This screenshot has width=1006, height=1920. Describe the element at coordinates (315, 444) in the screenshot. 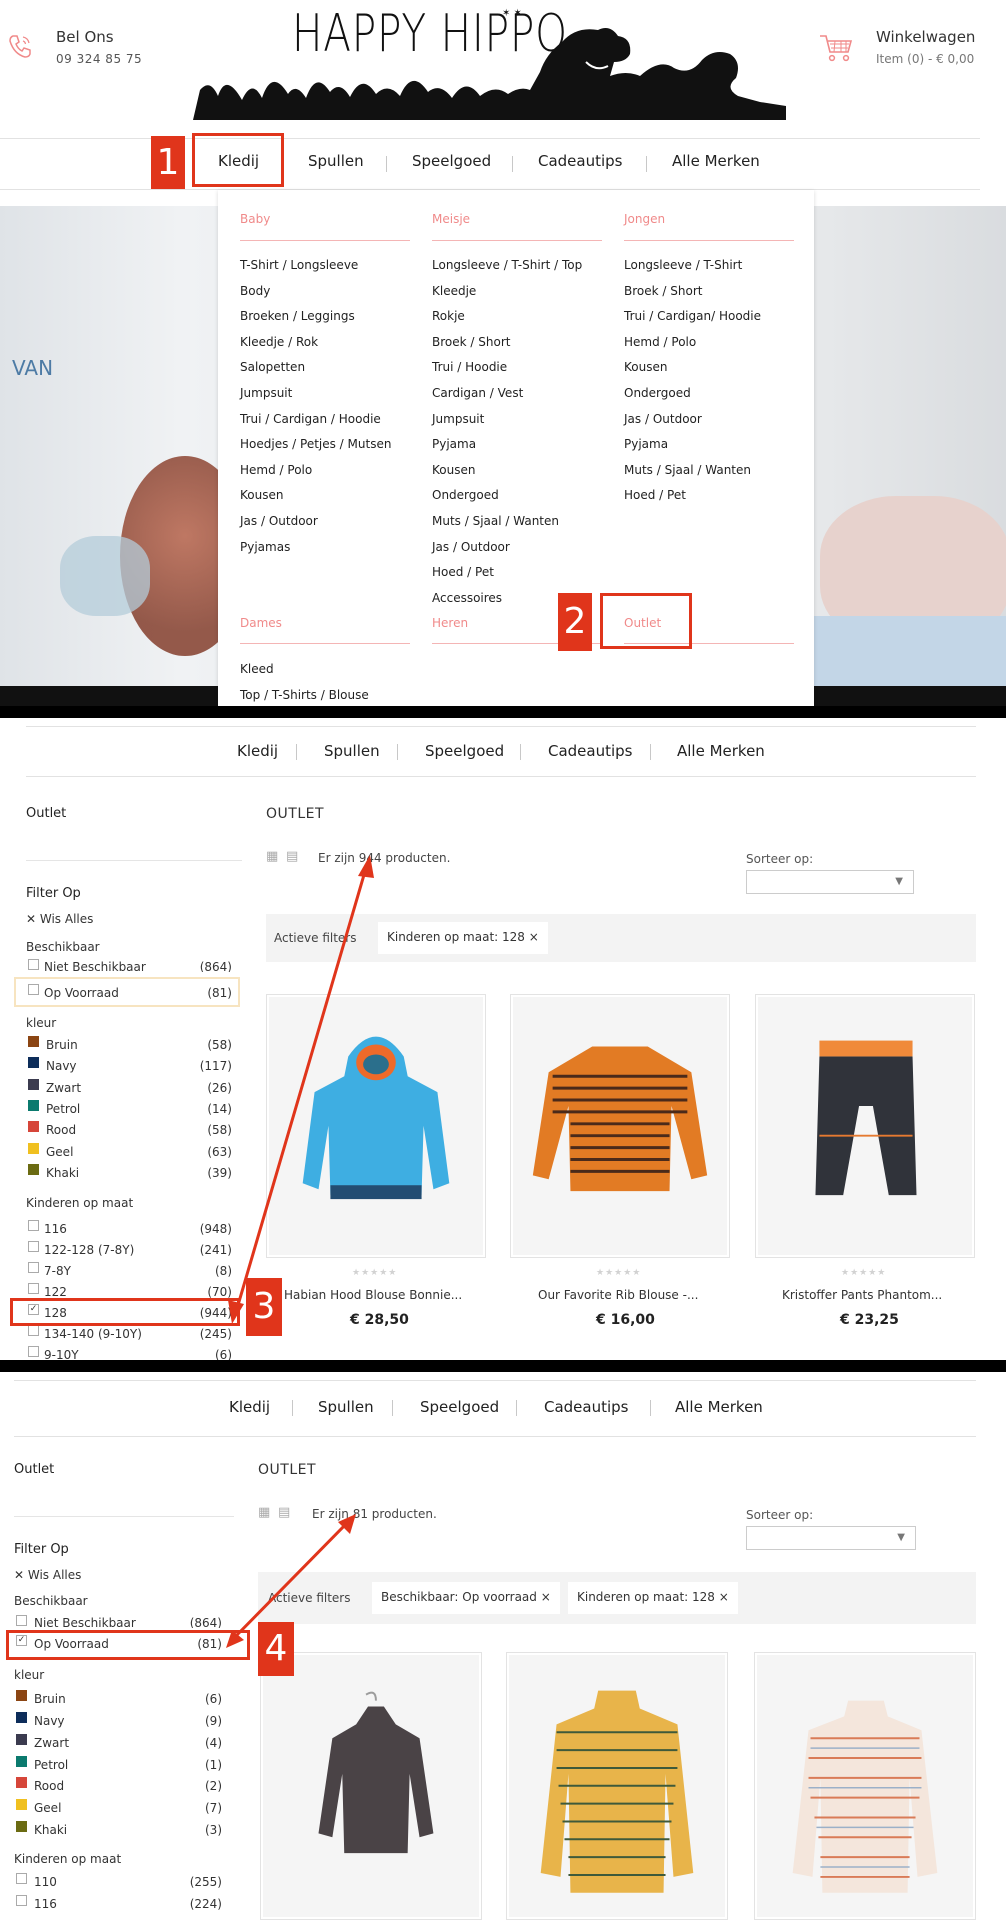

I see `menu-item: Hoedjes / Petjes / Mutsen` at that location.